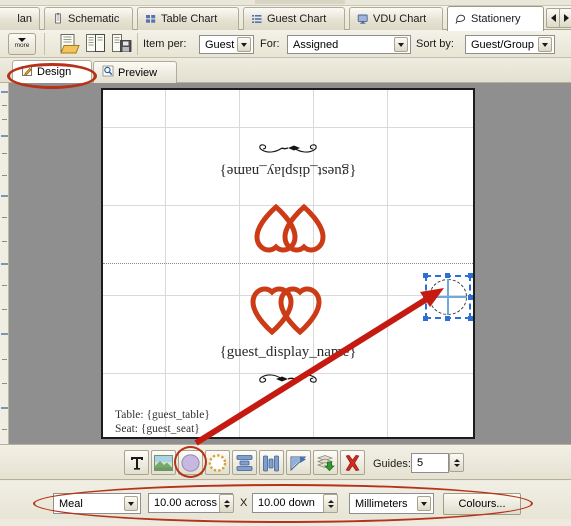 Image resolution: width=571 pixels, height=526 pixels. Describe the element at coordinates (190, 462) in the screenshot. I see `add-ellipse-button` at that location.